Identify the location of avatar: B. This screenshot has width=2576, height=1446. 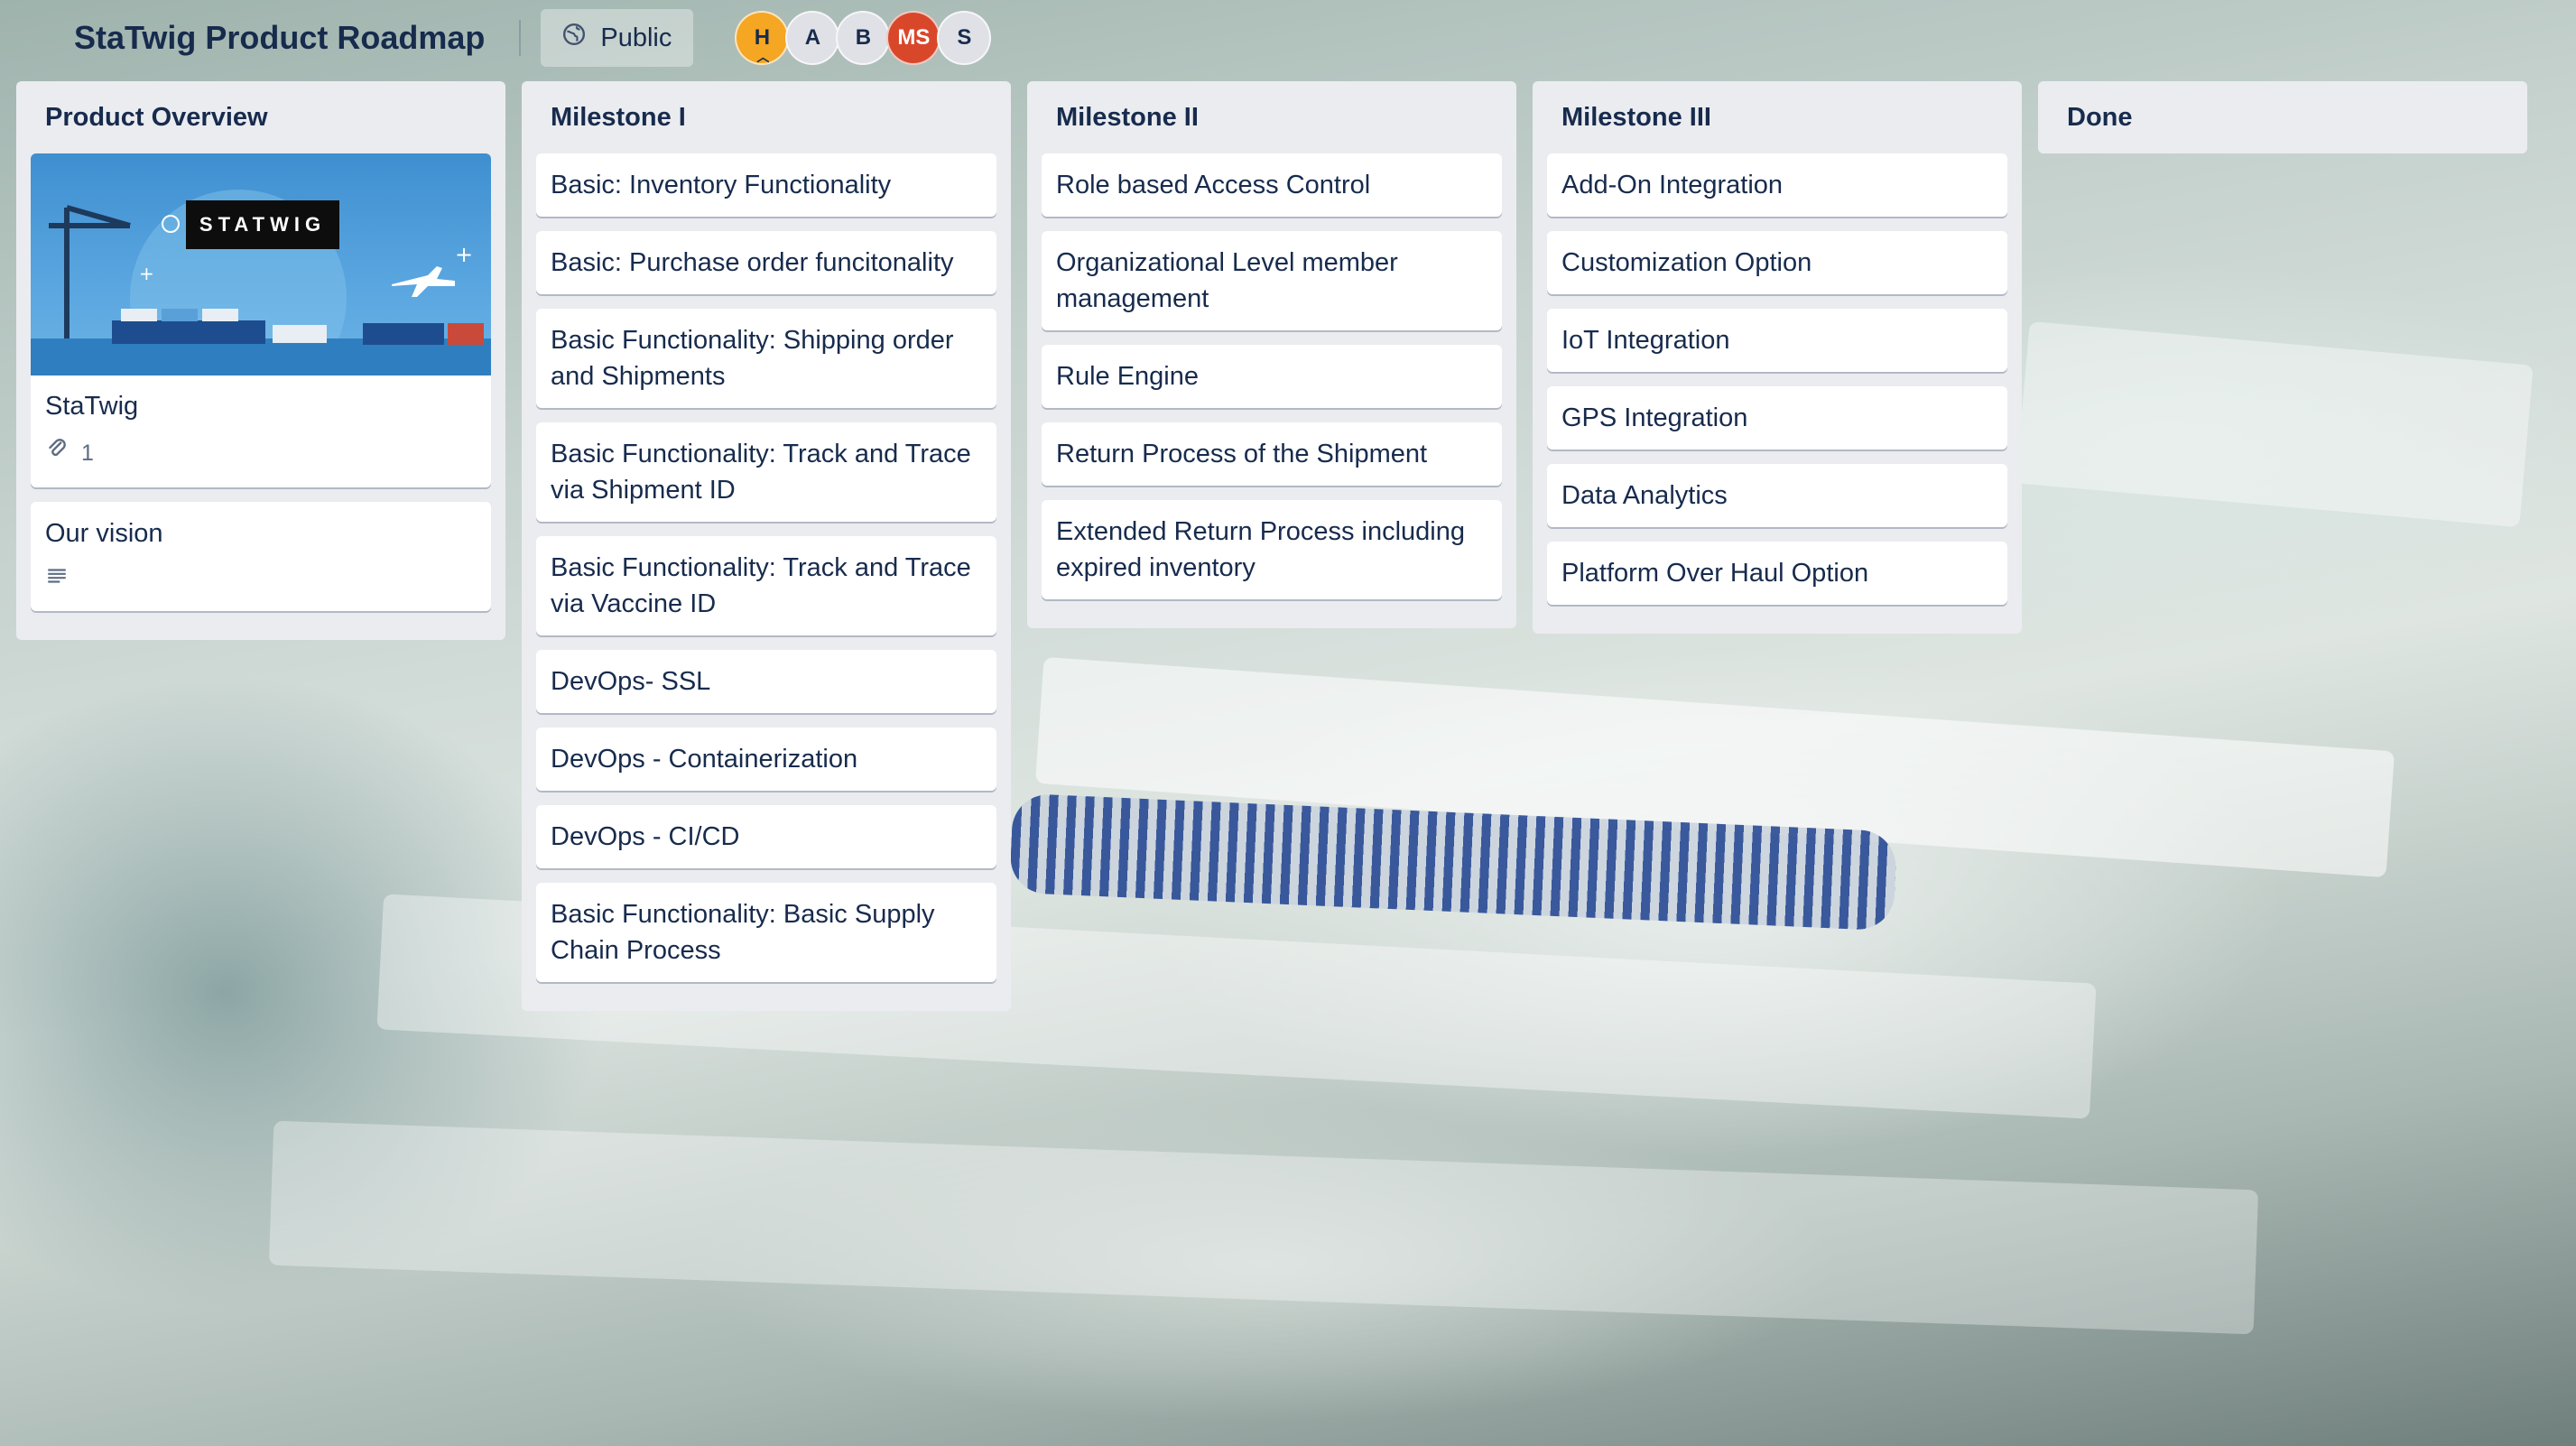
(863, 38).